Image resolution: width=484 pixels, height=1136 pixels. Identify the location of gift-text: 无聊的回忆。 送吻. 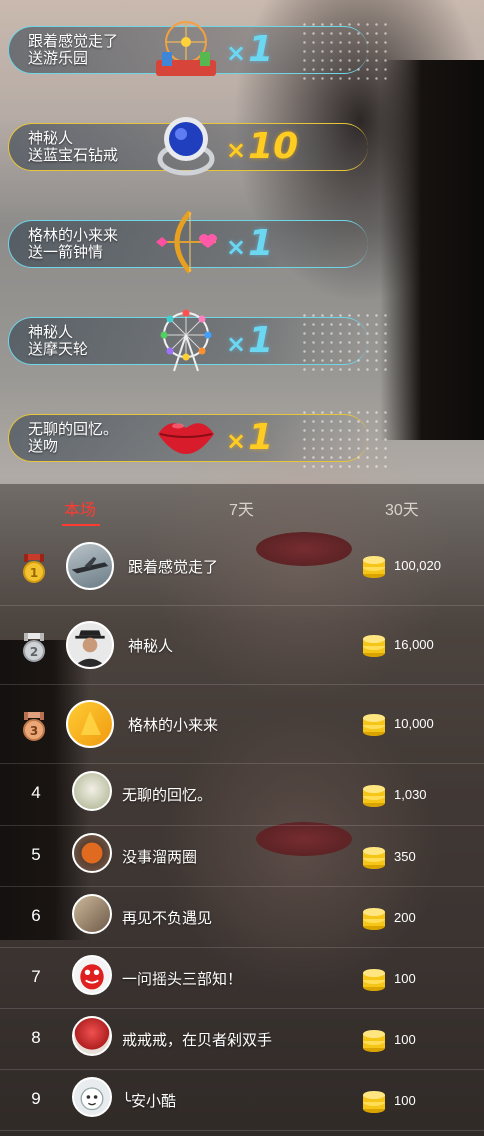
(73, 438).